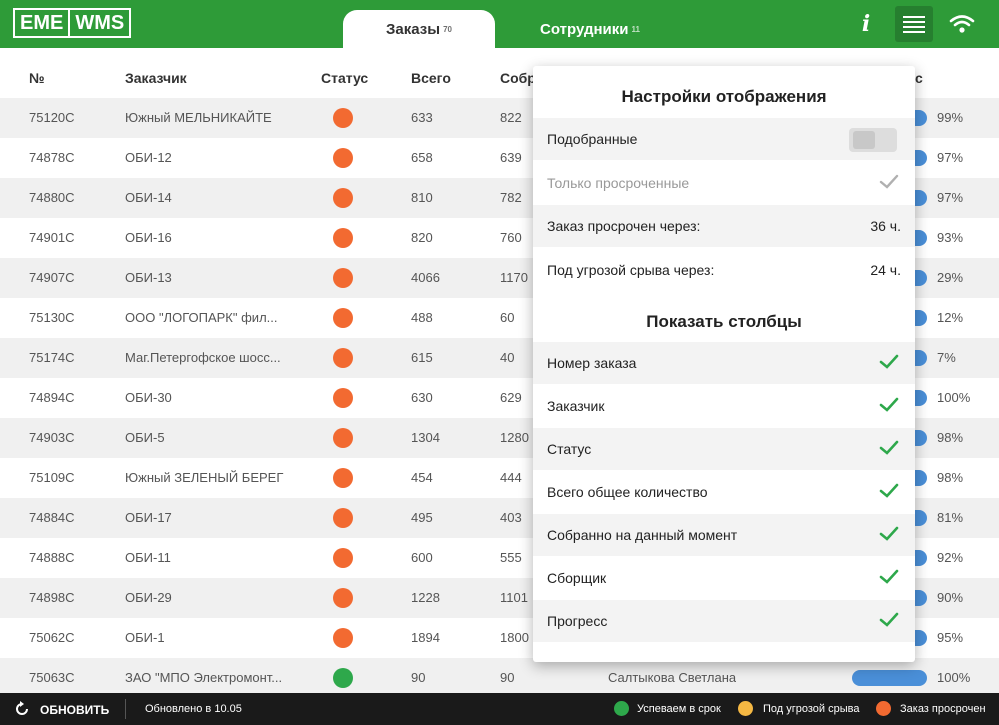 This screenshot has height=725, width=999. I want to click on column-option-label: Заказчик, so click(576, 406).